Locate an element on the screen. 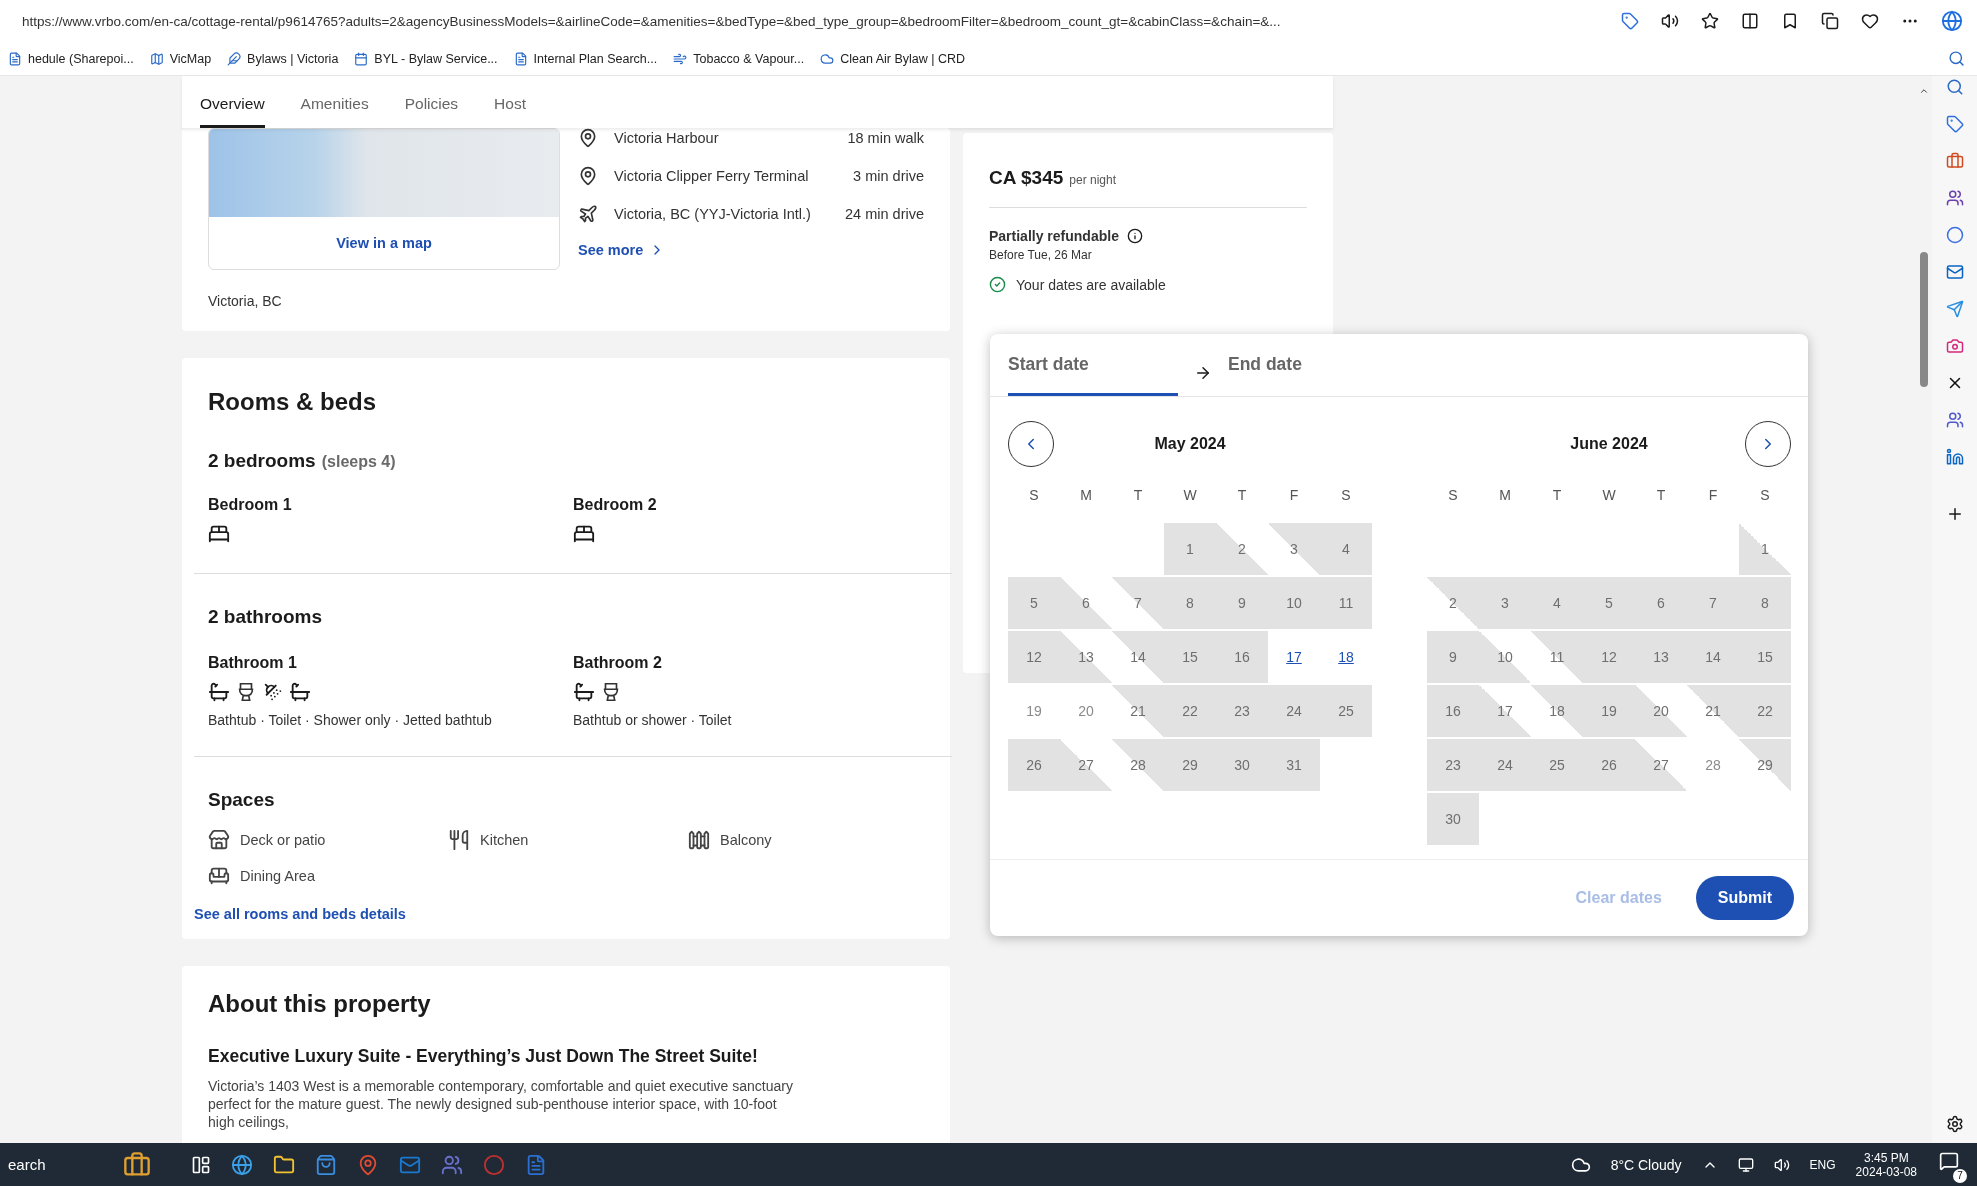 The width and height of the screenshot is (1977, 1186). read-aloud-icon is located at coordinates (1670, 21).